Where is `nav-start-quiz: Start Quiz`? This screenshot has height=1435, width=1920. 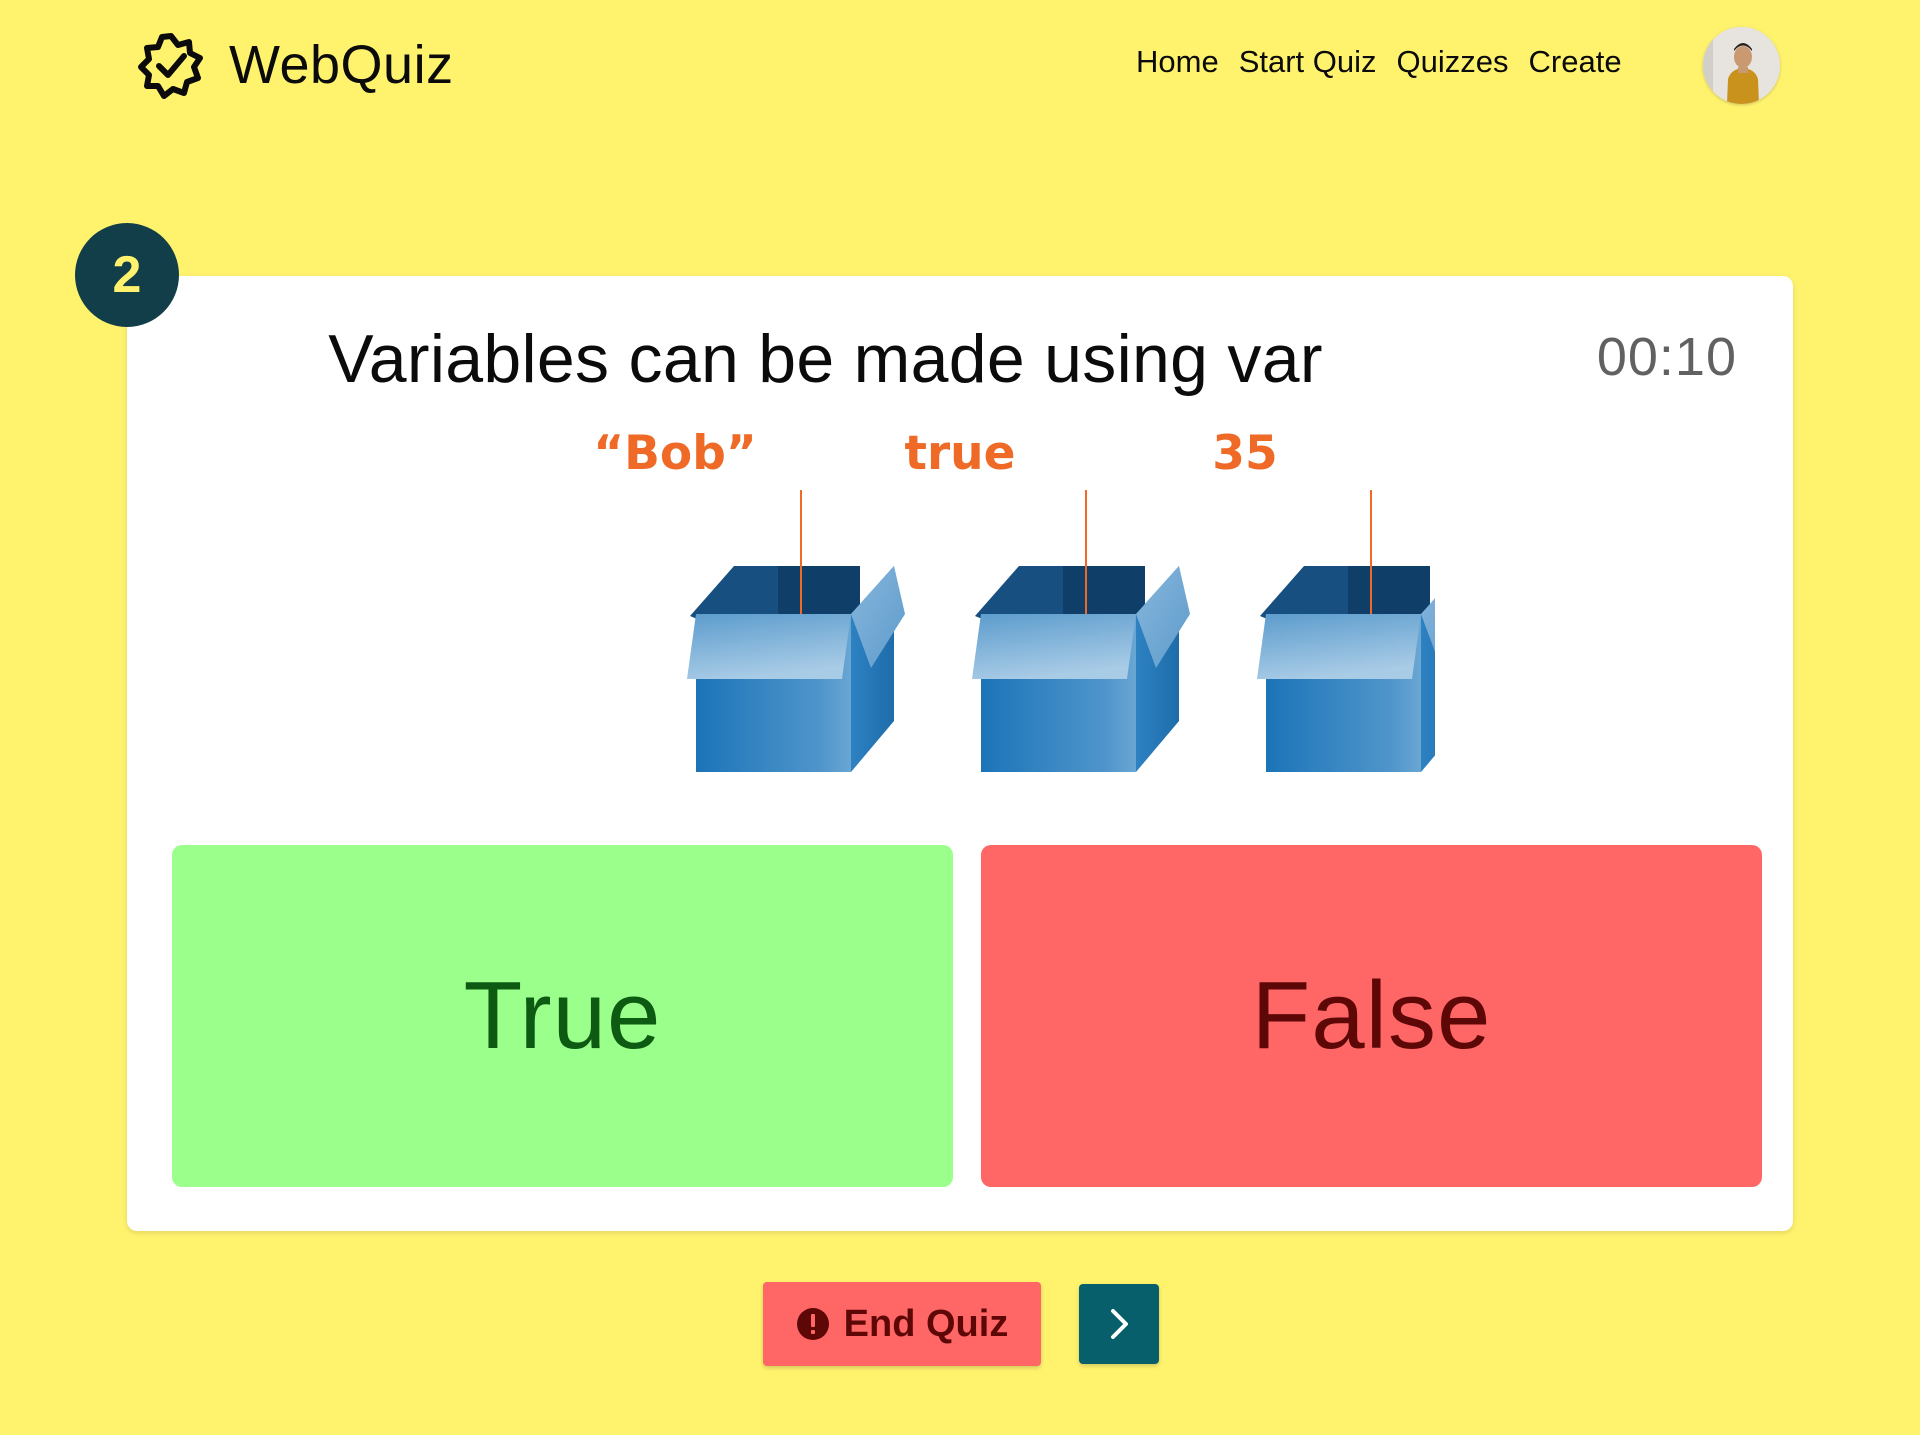 nav-start-quiz: Start Quiz is located at coordinates (1308, 62).